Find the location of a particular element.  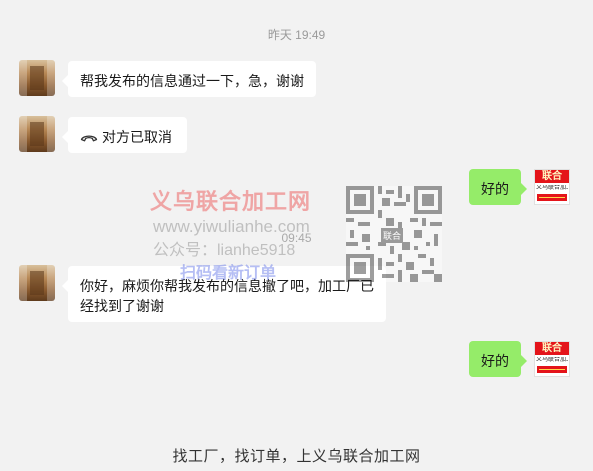

hangup-phone-icon is located at coordinates (89, 135).